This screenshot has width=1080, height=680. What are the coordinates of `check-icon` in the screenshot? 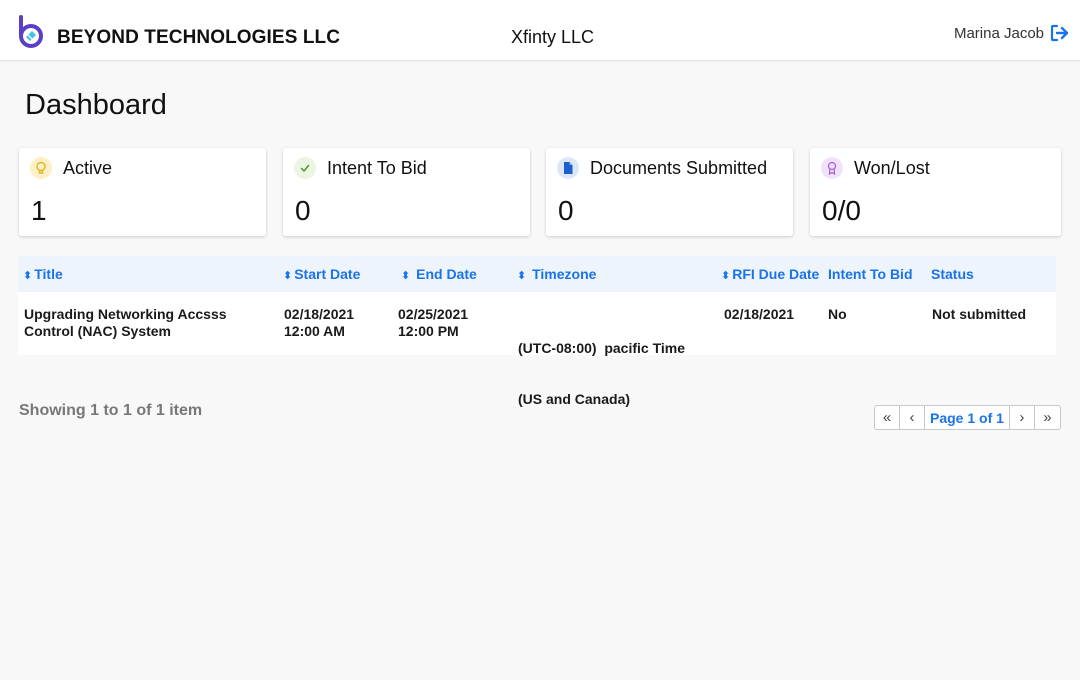 It's located at (305, 168).